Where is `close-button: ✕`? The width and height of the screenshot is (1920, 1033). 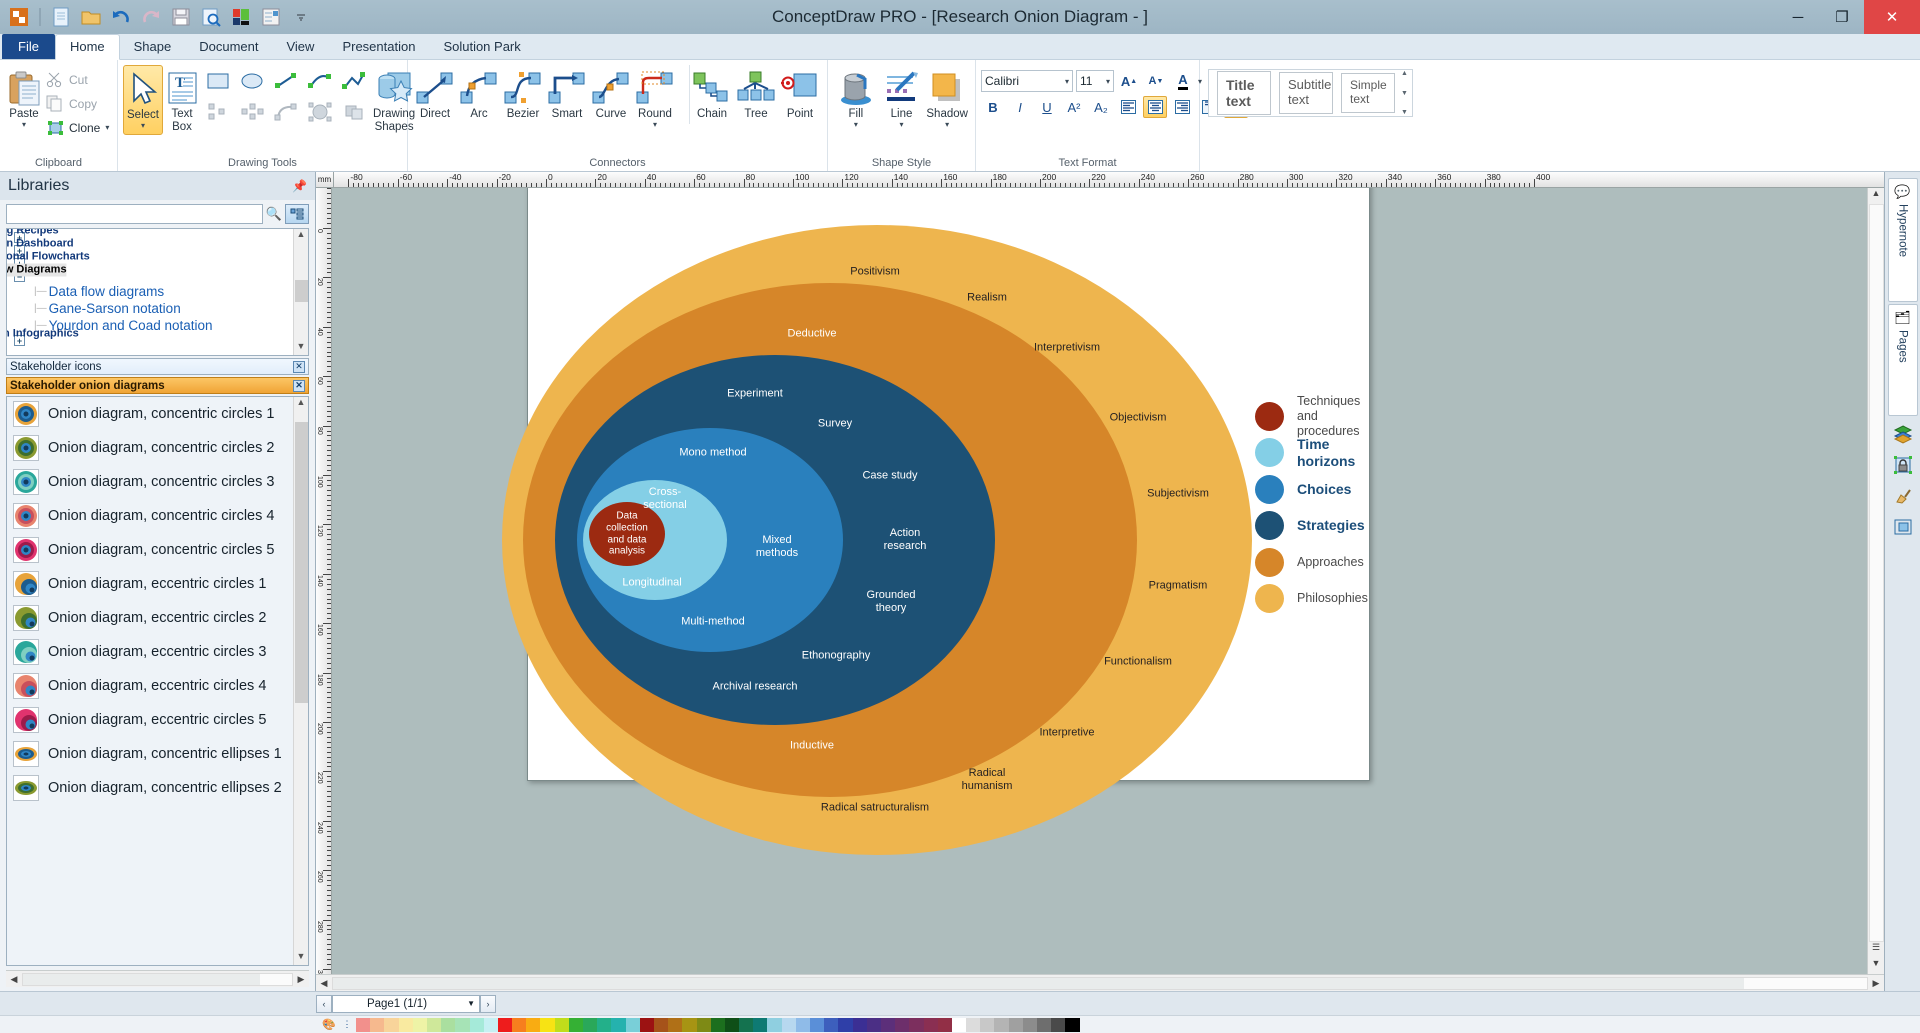
close-button: ✕ is located at coordinates (1892, 17).